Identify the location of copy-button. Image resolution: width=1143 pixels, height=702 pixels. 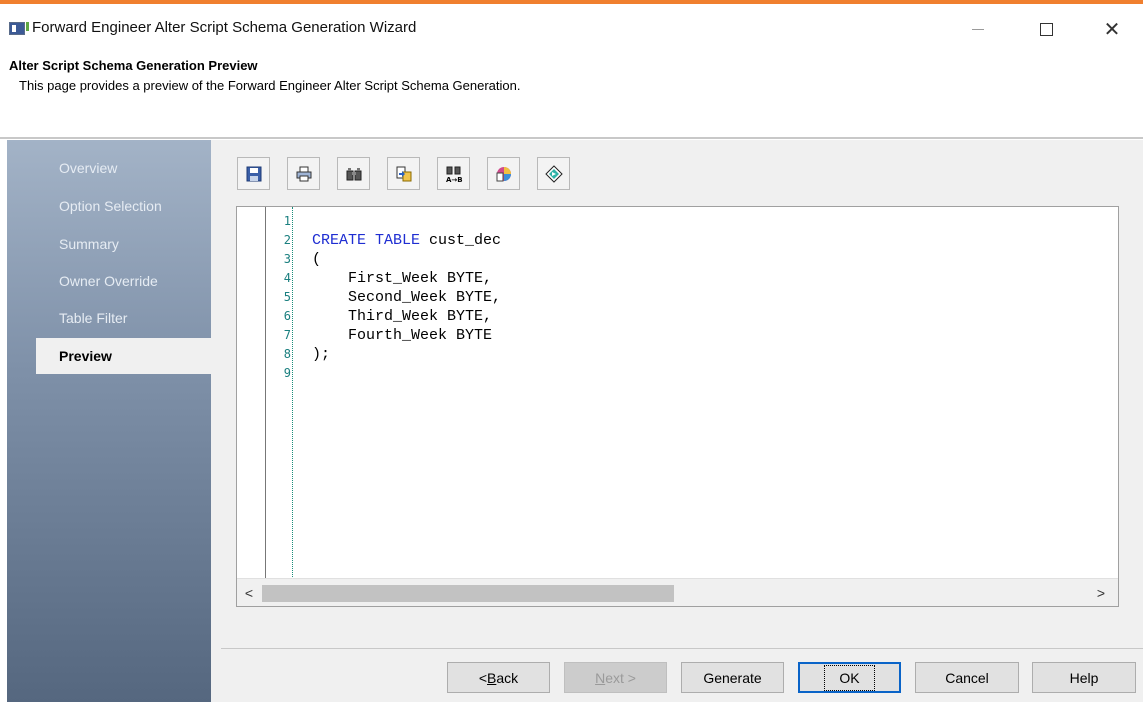
(403, 173).